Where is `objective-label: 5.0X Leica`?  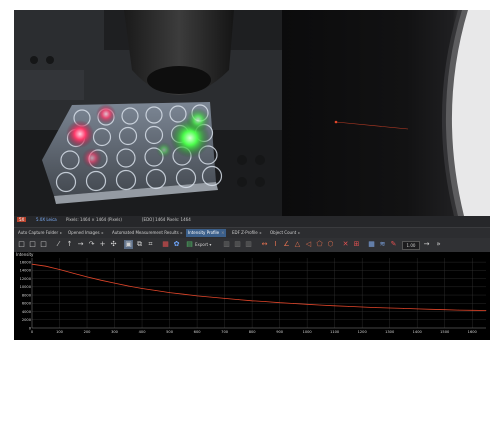 objective-label: 5.0X Leica is located at coordinates (46, 219).